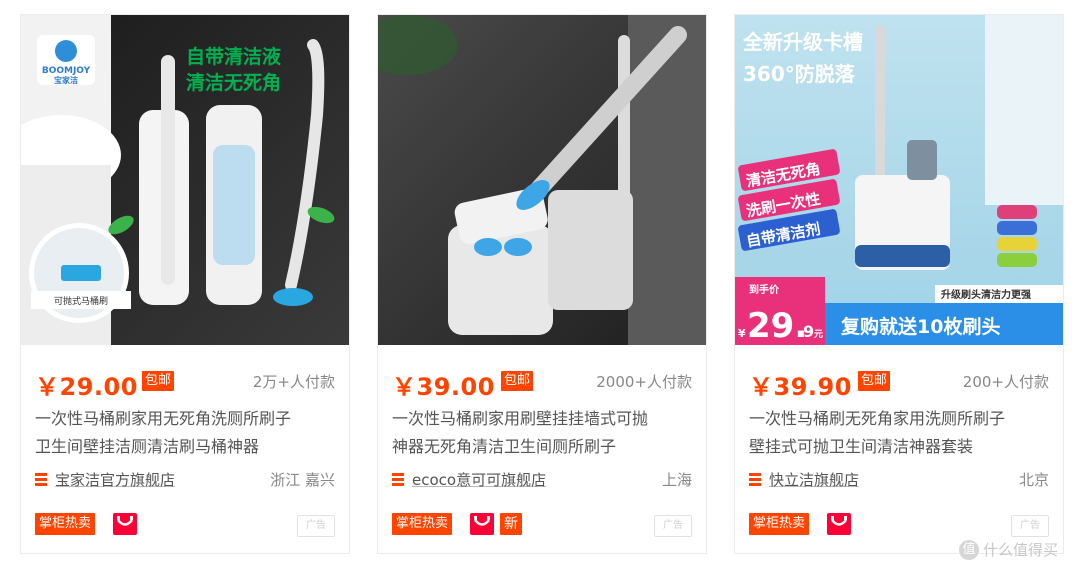 The image size is (1080, 568). I want to click on deal-currency: ¥, so click(742, 333).